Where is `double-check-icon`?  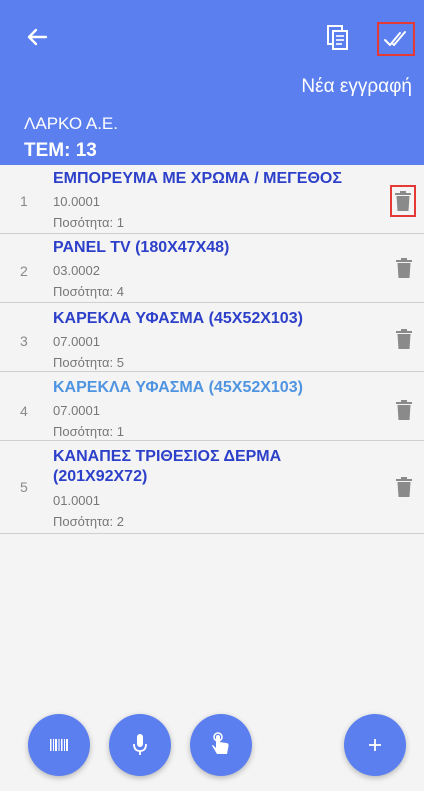 double-check-icon is located at coordinates (395, 38).